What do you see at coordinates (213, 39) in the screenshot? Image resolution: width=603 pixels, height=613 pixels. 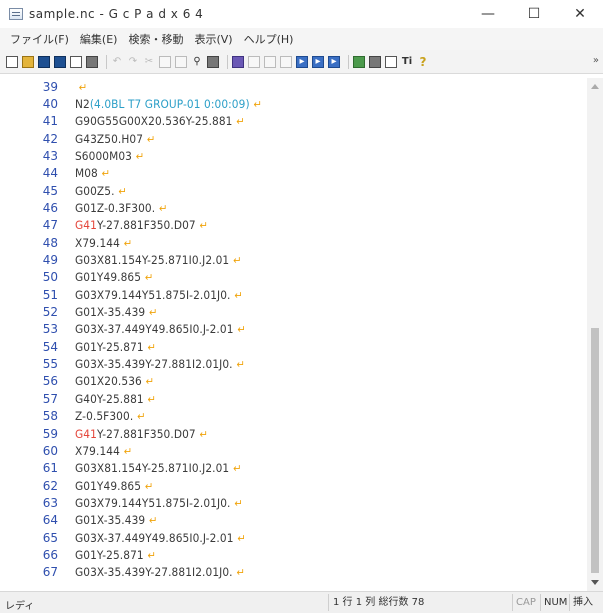 I see `menu-view: 表示(V)` at bounding box center [213, 39].